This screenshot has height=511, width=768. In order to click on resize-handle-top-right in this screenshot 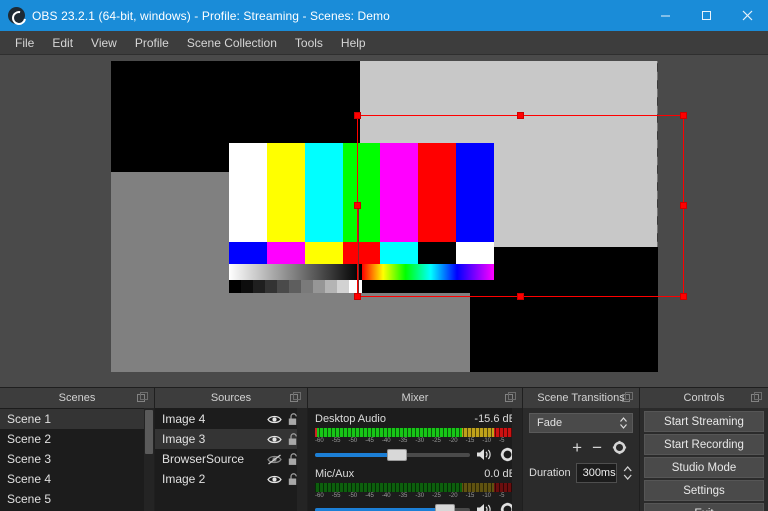, I will do `click(683, 115)`.